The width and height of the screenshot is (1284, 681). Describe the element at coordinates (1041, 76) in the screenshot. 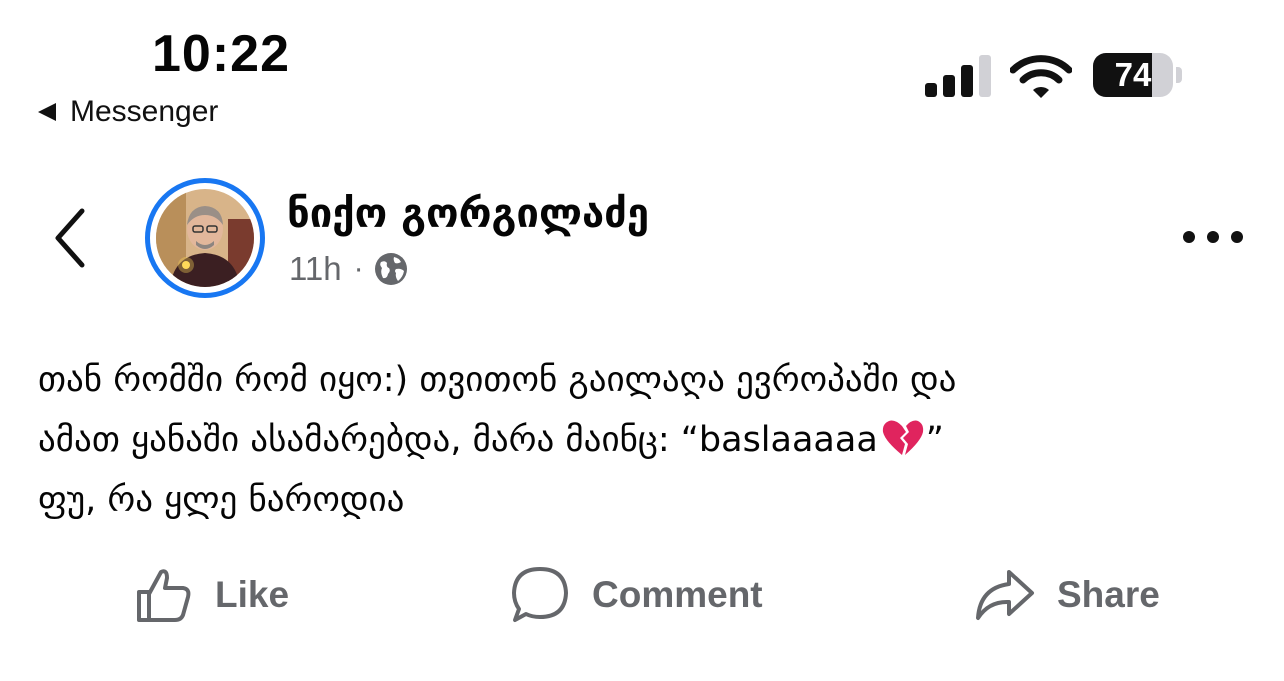

I see `wifi-icon` at that location.